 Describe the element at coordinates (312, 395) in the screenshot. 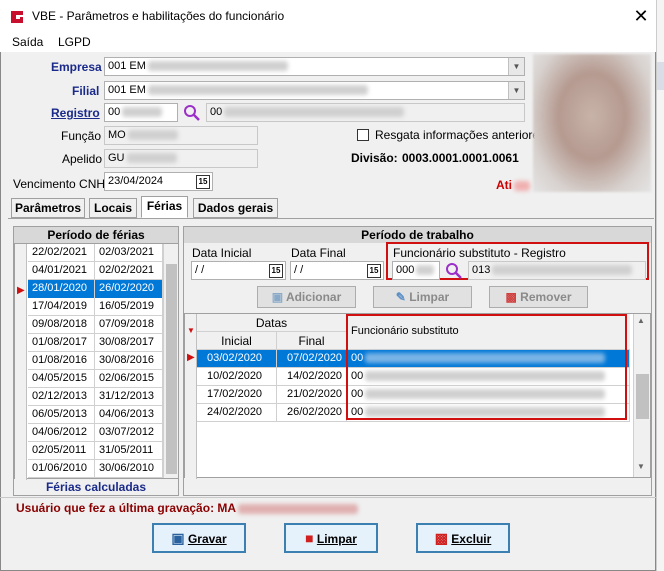

I see `trabalho-final-cell: 21/02/2020` at that location.